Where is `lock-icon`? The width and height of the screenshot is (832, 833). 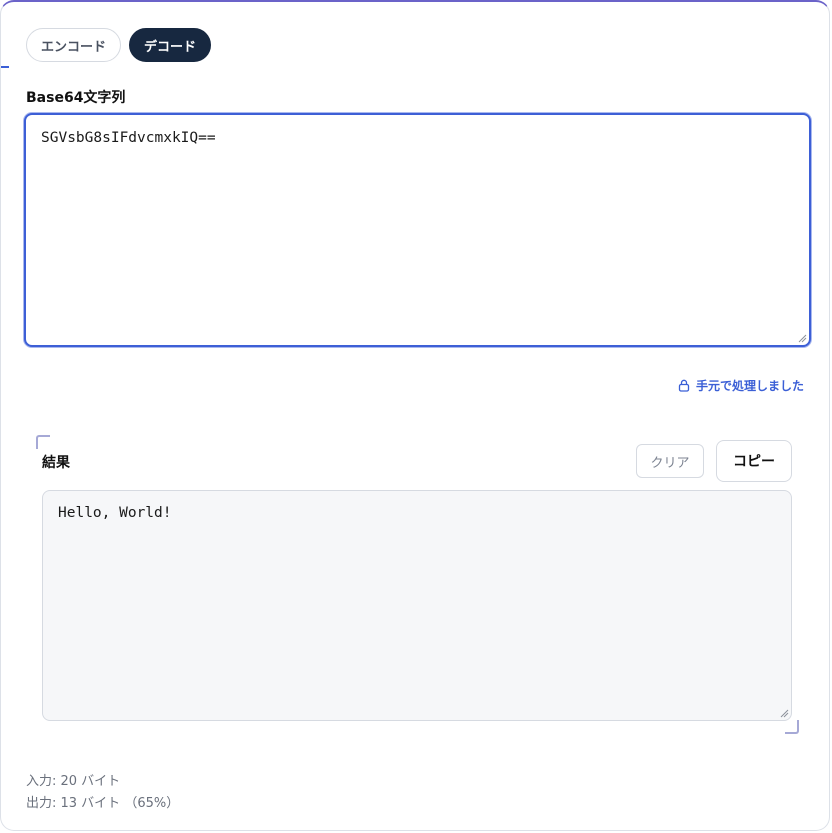 lock-icon is located at coordinates (684, 385).